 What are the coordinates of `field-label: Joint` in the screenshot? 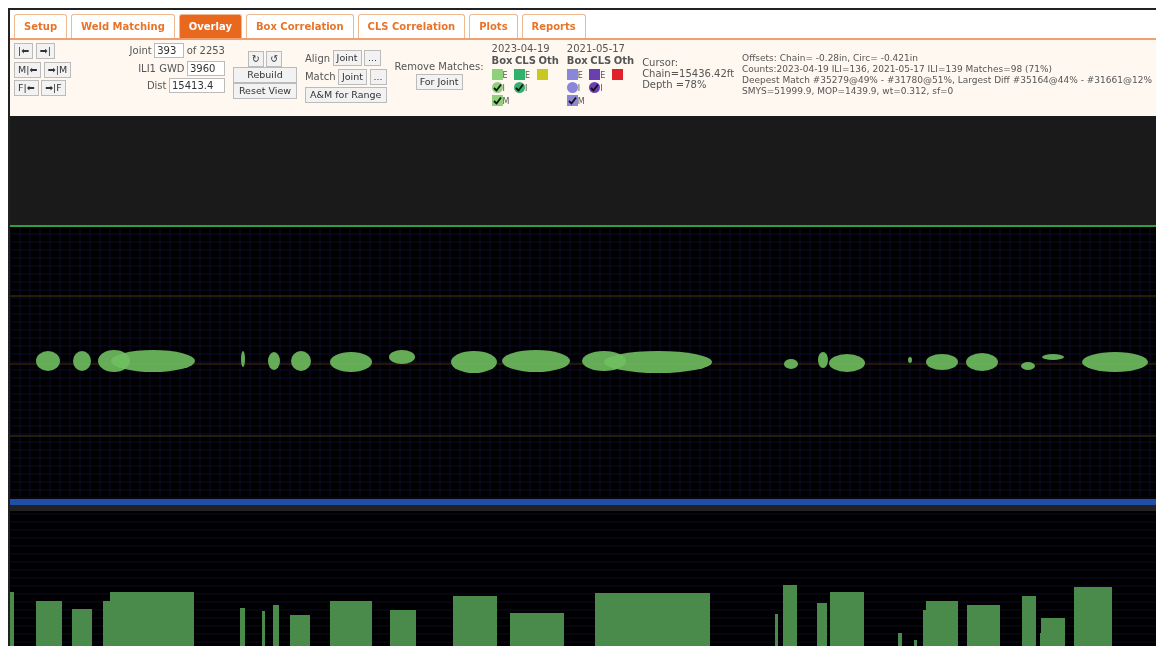 It's located at (140, 51).